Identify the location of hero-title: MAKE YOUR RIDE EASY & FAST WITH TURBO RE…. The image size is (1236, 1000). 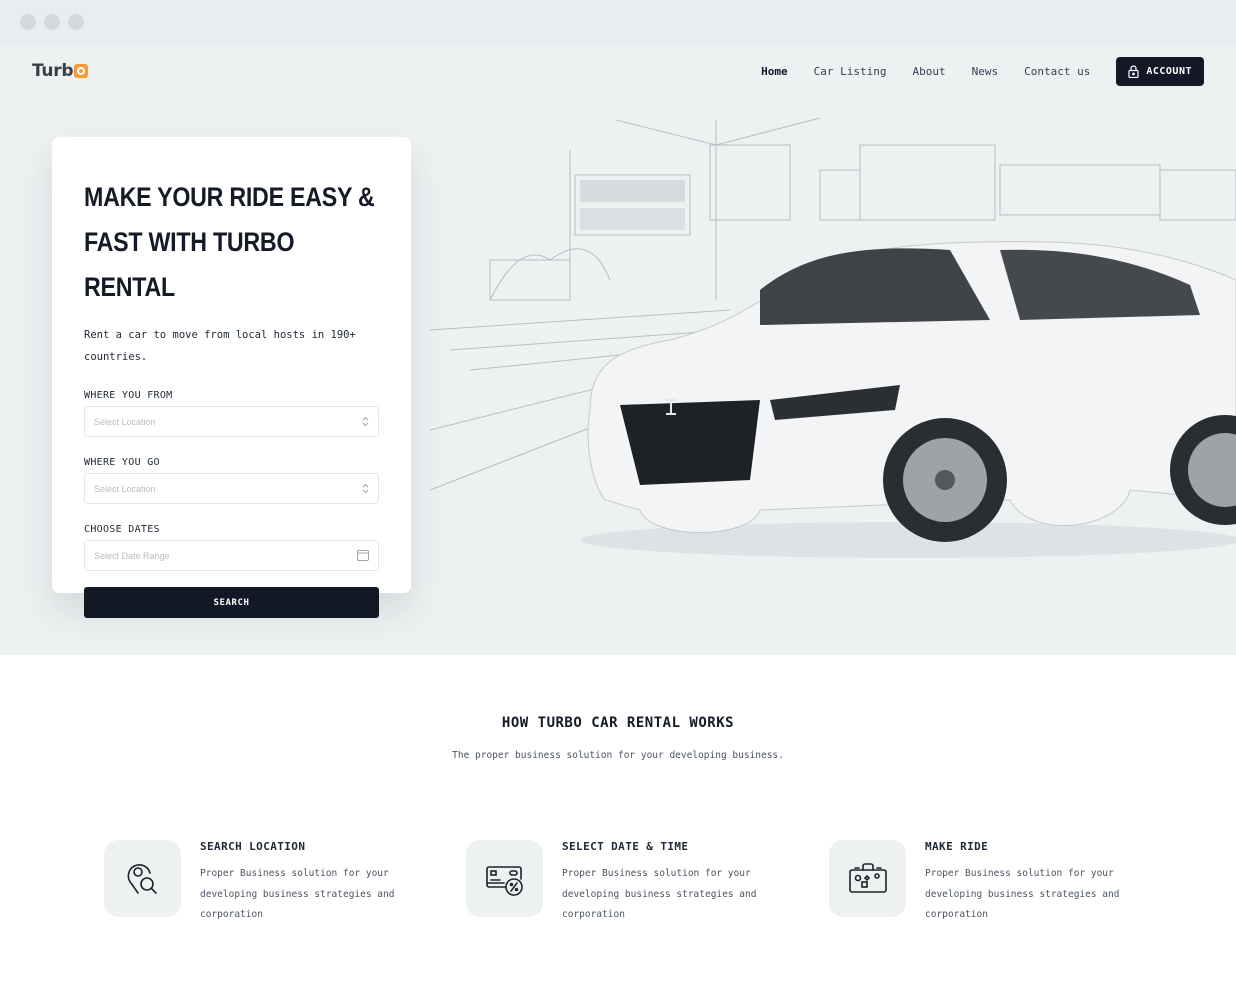
(230, 242).